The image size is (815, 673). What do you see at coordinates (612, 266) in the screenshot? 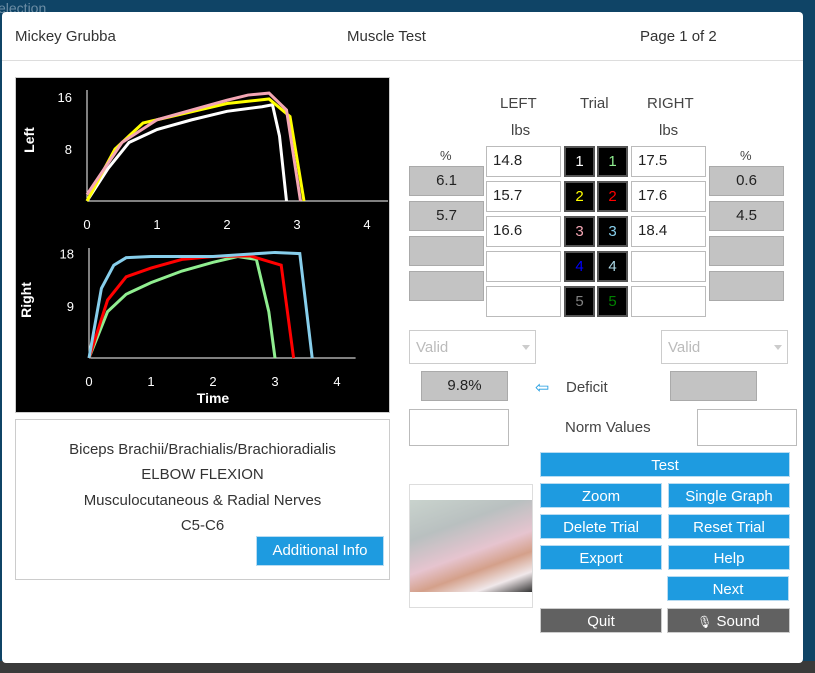
I see `right-trial-button: 4` at bounding box center [612, 266].